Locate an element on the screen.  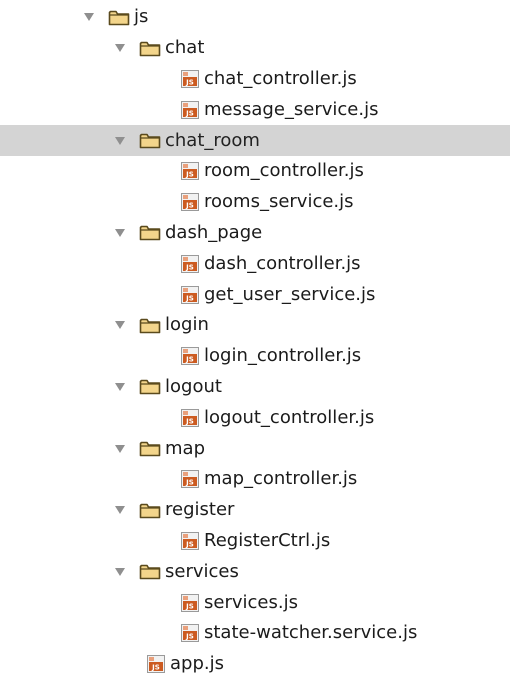
folder-label: js is located at coordinates (141, 17).